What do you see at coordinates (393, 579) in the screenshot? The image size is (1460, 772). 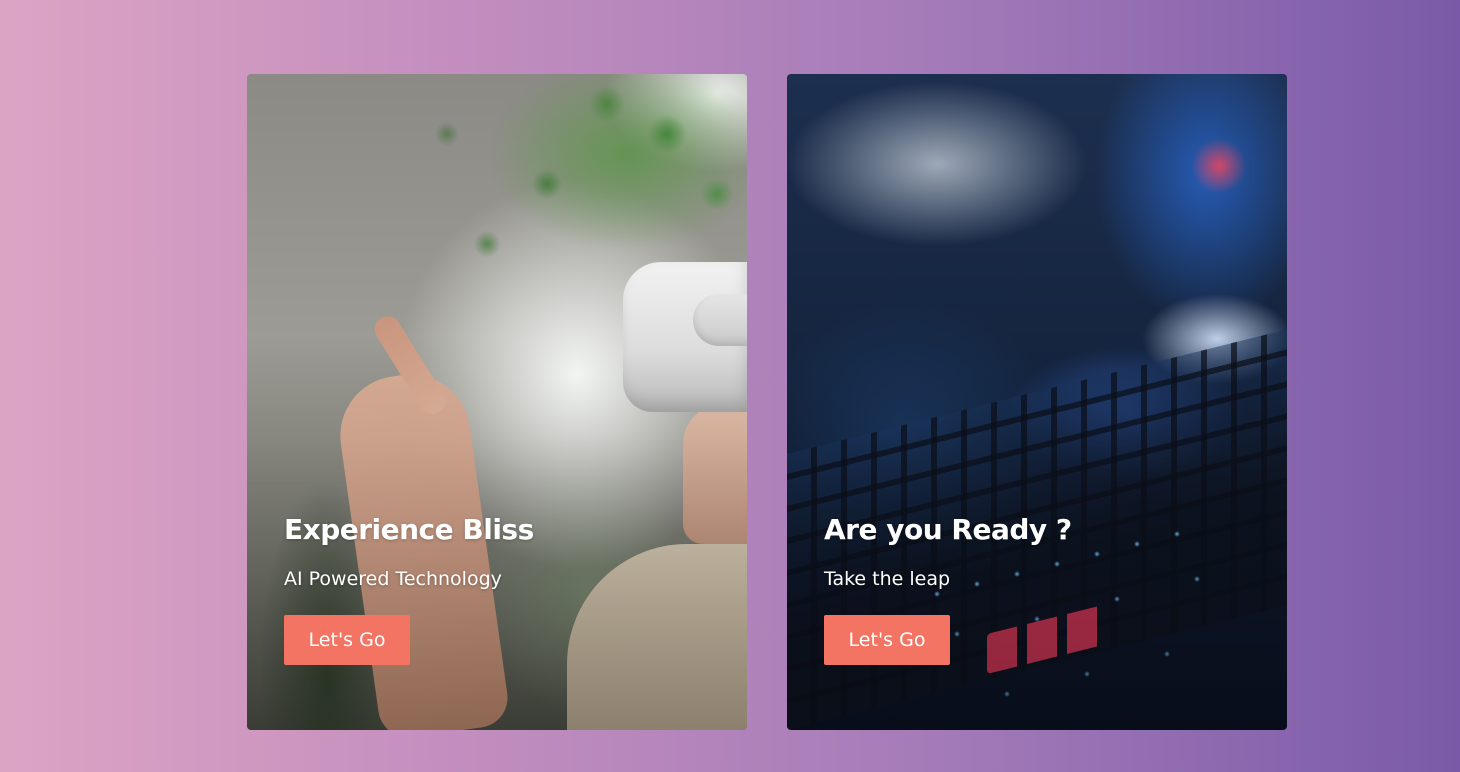 I see `card-subtitle: AI Powered Technology` at bounding box center [393, 579].